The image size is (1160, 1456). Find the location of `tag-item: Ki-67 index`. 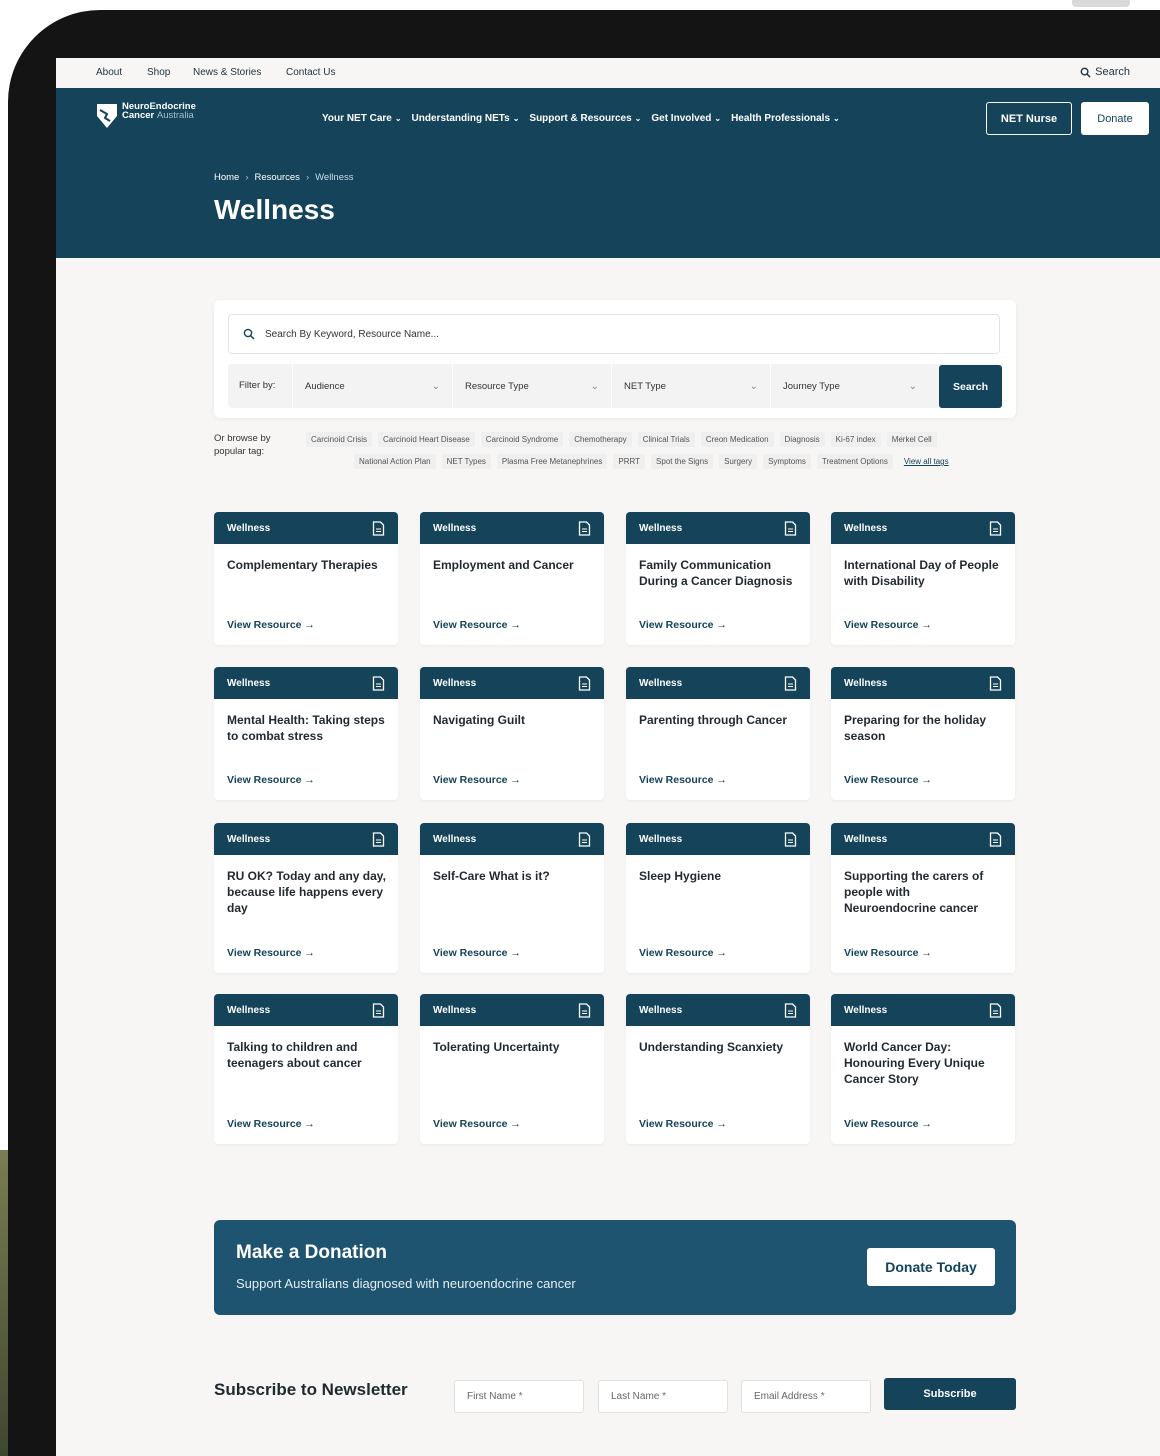

tag-item: Ki-67 index is located at coordinates (855, 439).